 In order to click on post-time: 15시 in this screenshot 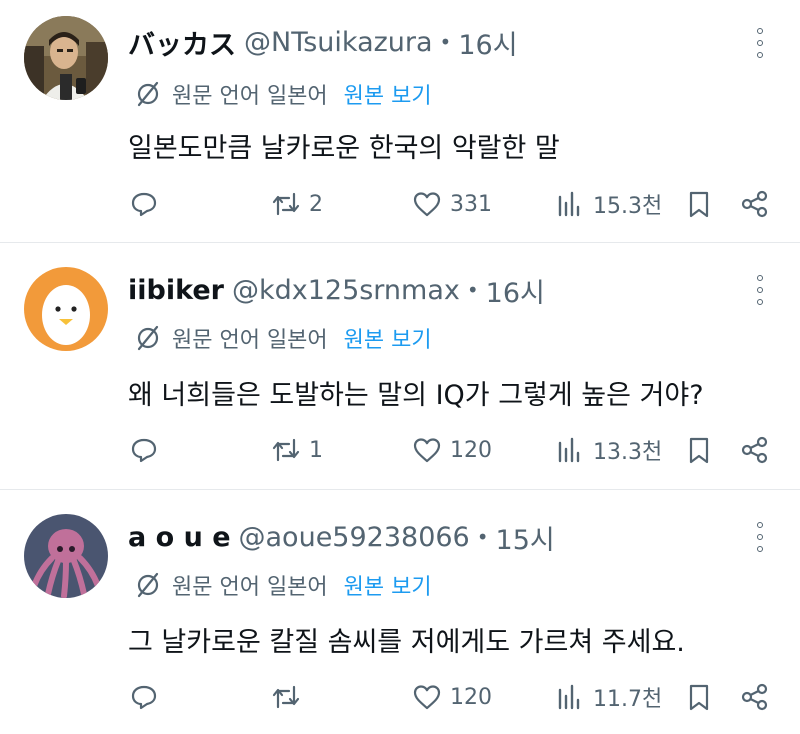, I will do `click(525, 537)`.